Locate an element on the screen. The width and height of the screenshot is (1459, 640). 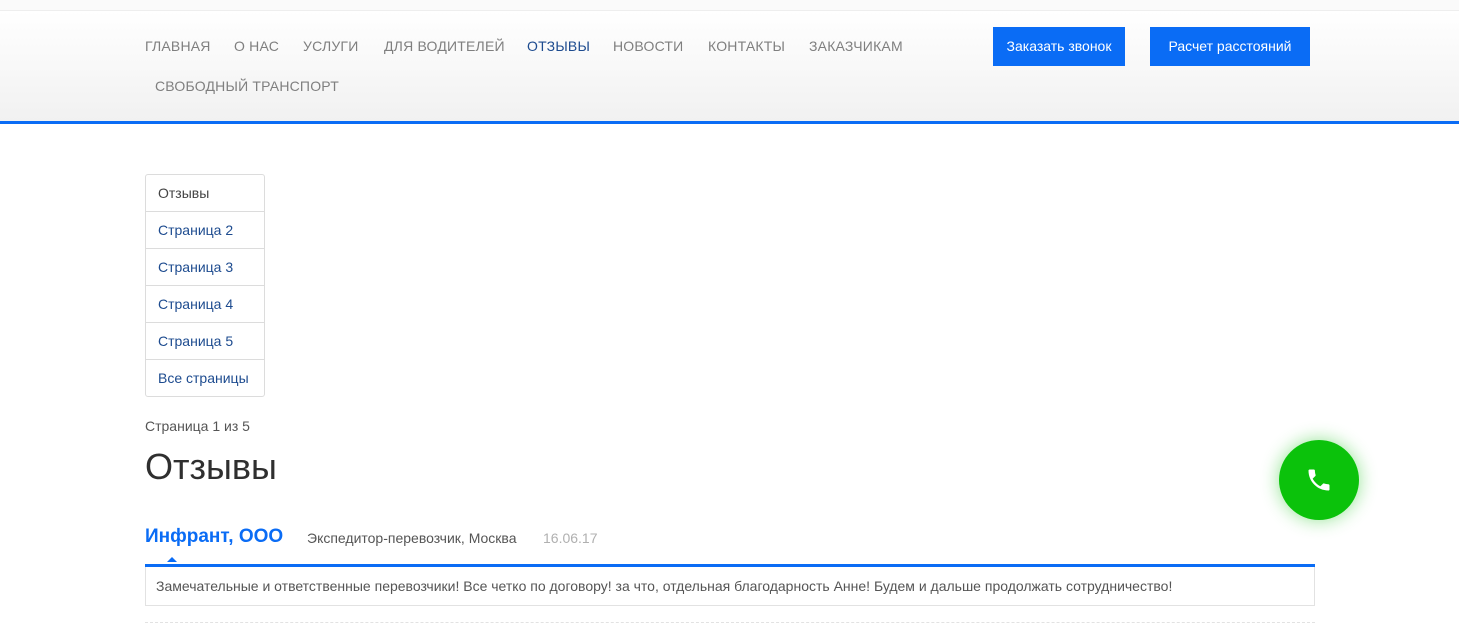
nav-item-reviews: ОТЗЫВЫ is located at coordinates (558, 46).